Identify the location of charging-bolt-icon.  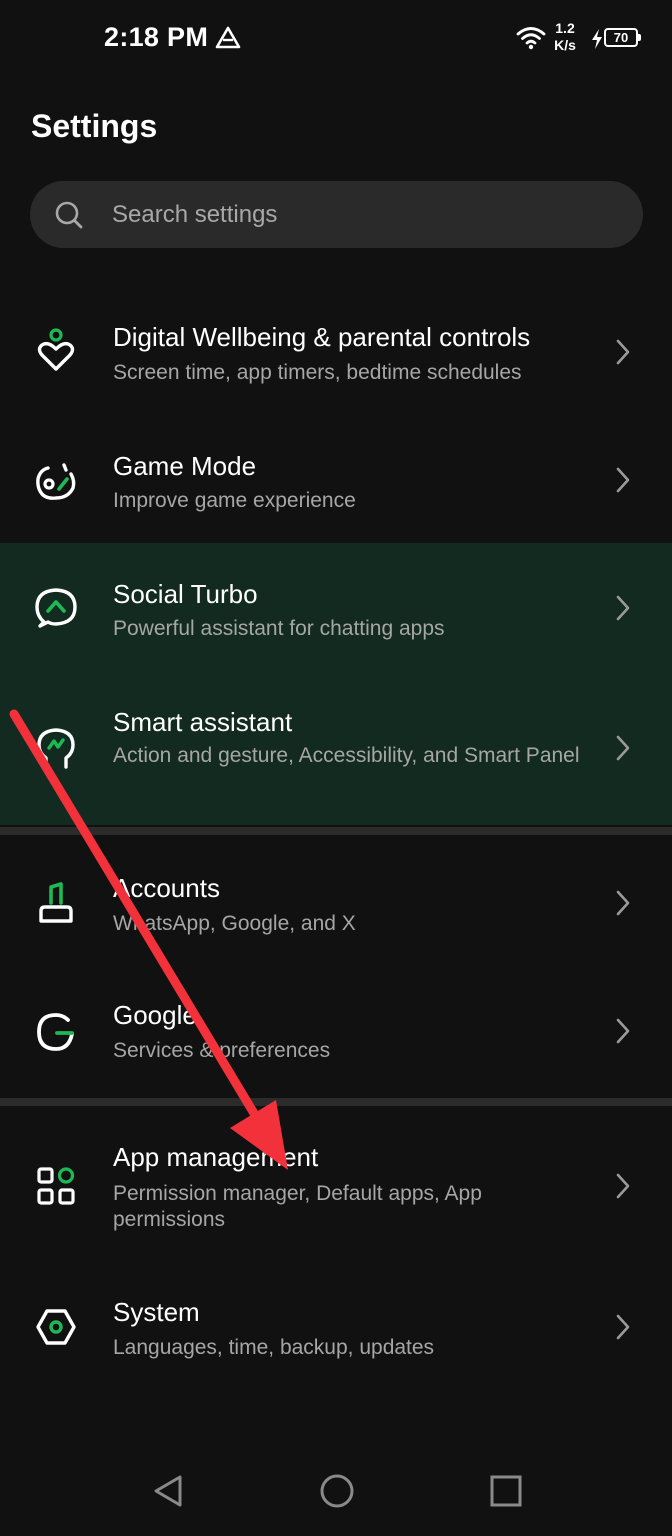
(597, 39).